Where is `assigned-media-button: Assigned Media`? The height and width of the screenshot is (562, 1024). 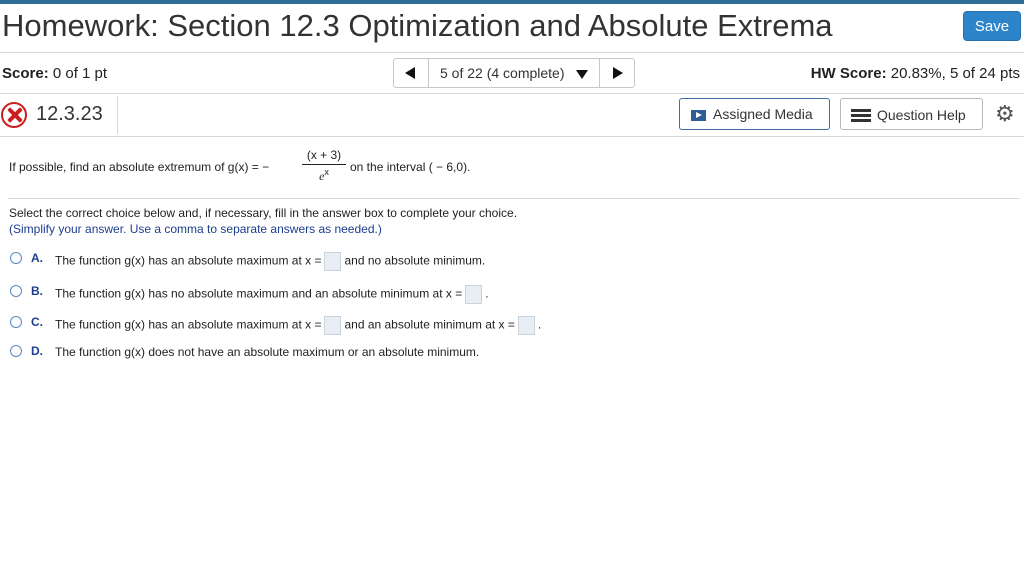
assigned-media-button: Assigned Media is located at coordinates (754, 114).